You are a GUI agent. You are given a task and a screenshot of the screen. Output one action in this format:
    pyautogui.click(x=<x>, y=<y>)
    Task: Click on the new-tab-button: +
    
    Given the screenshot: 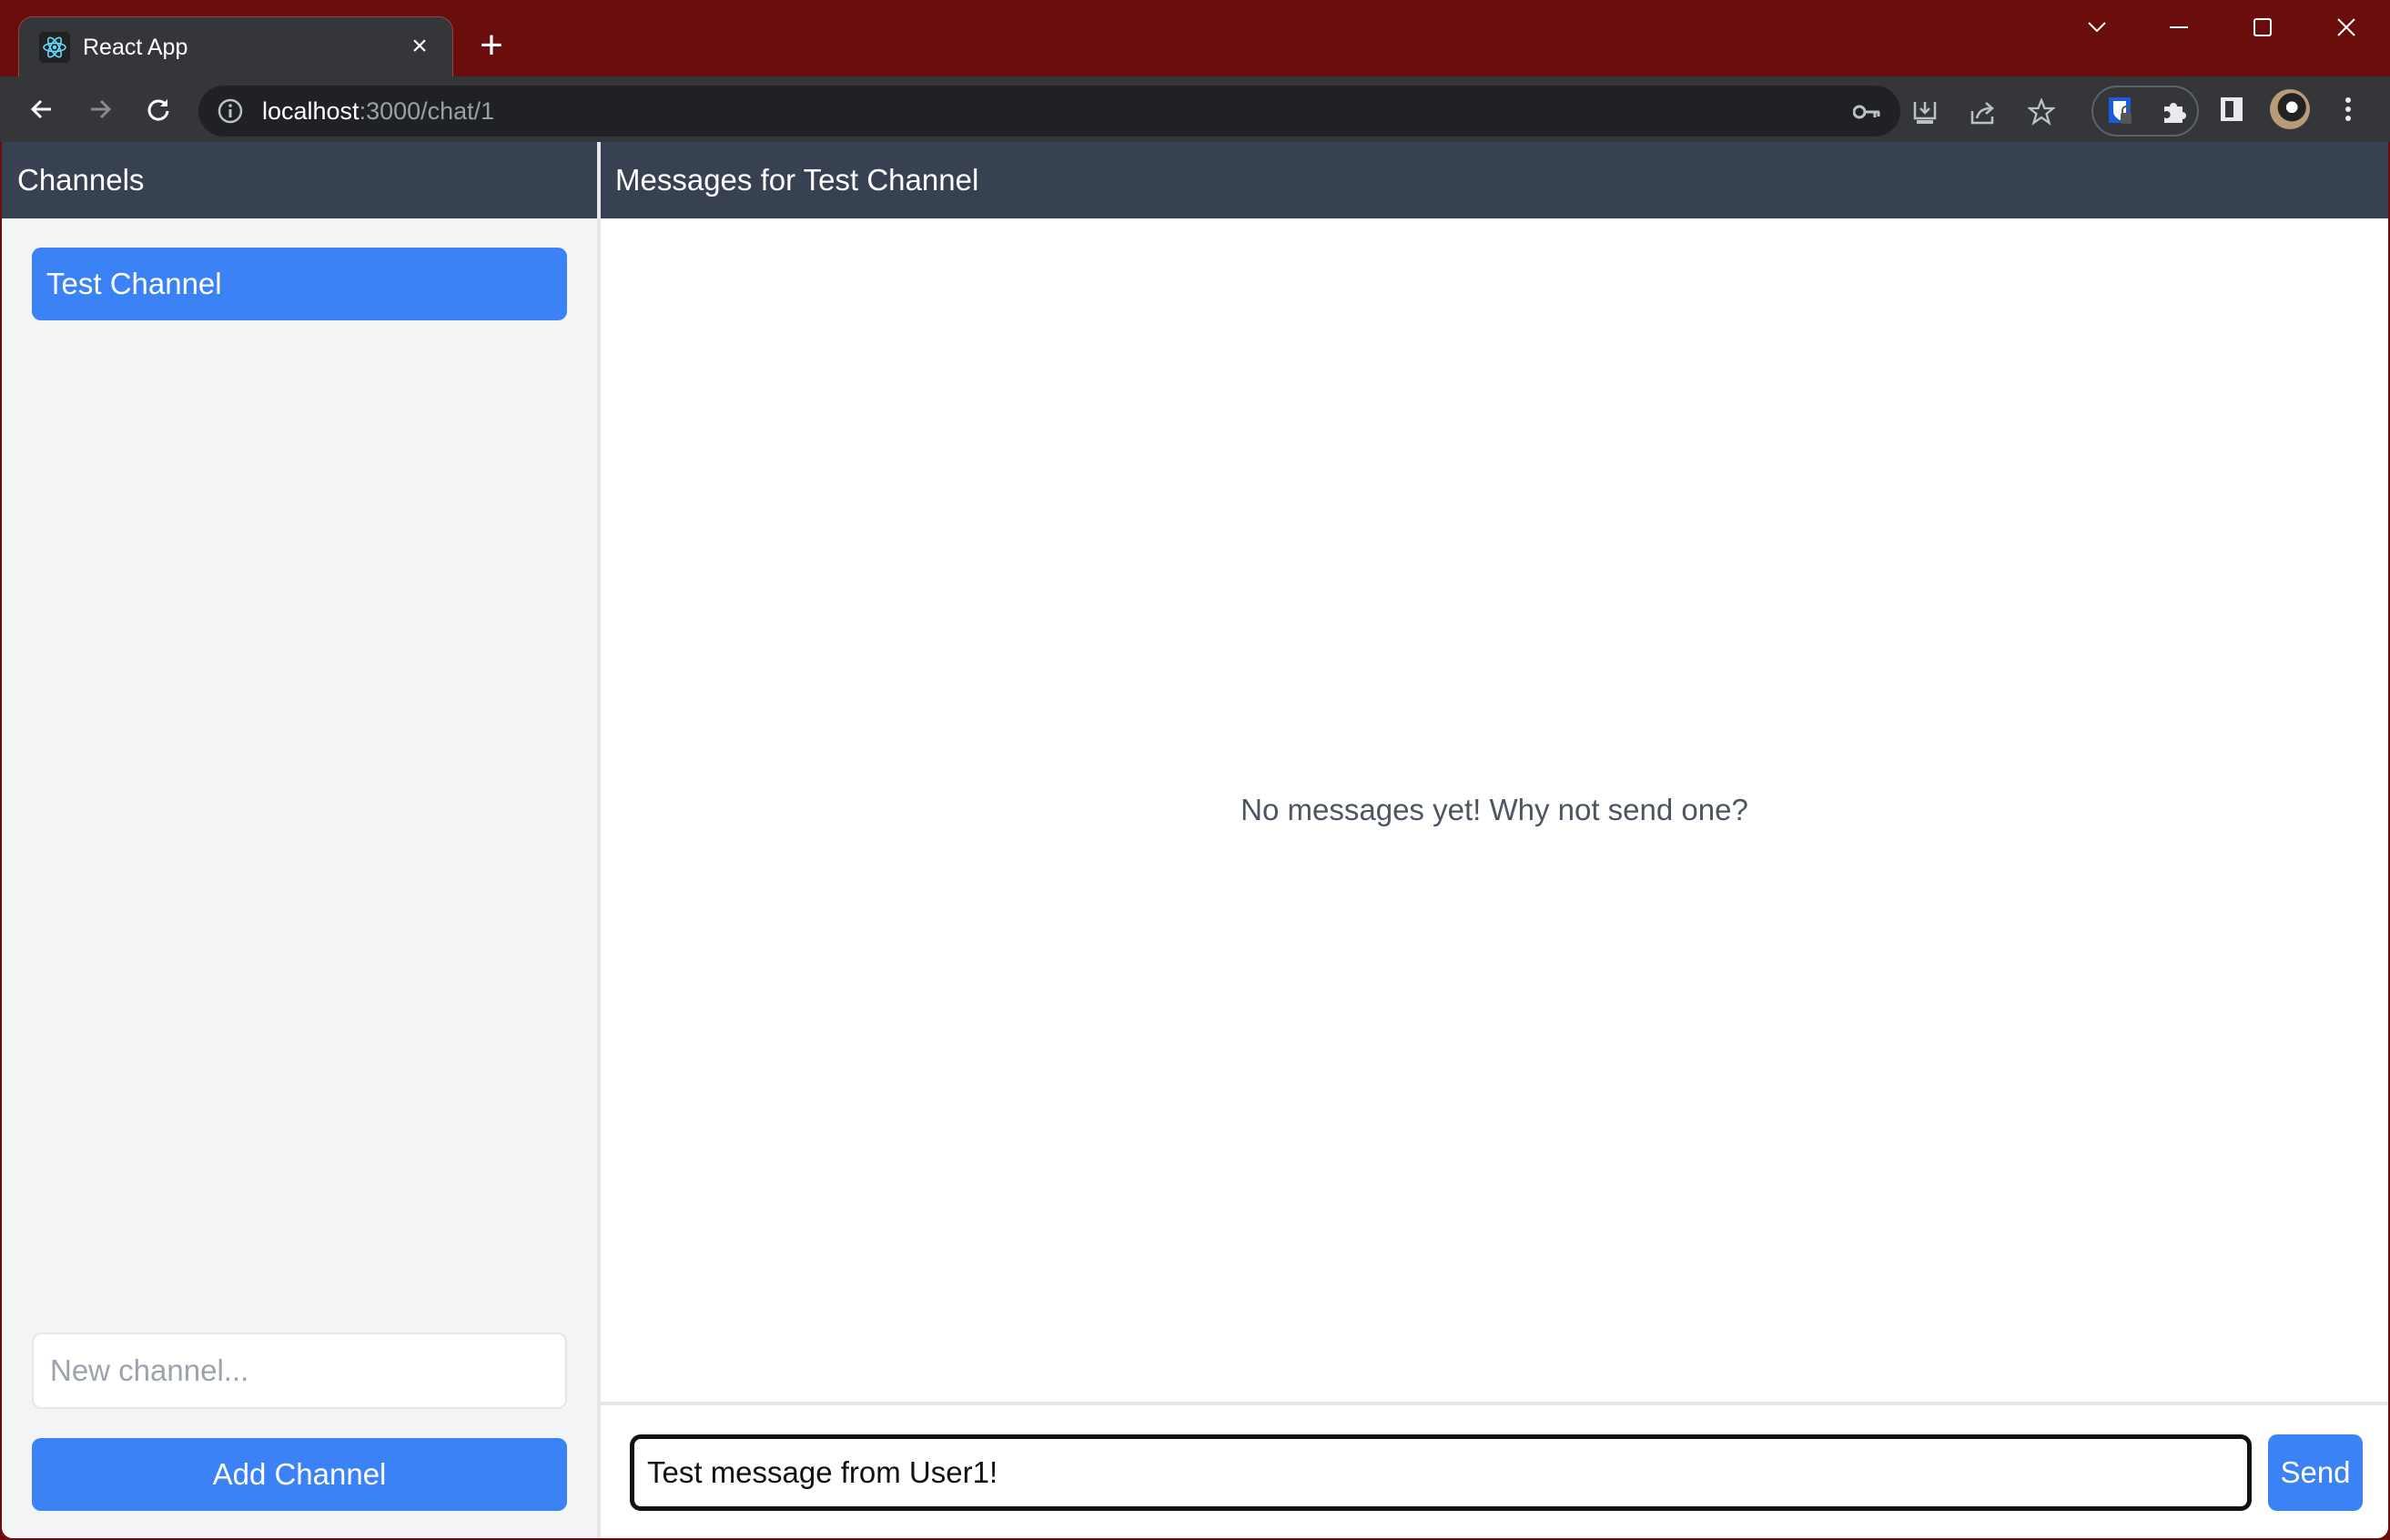 What is the action you would take?
    pyautogui.click(x=491, y=45)
    